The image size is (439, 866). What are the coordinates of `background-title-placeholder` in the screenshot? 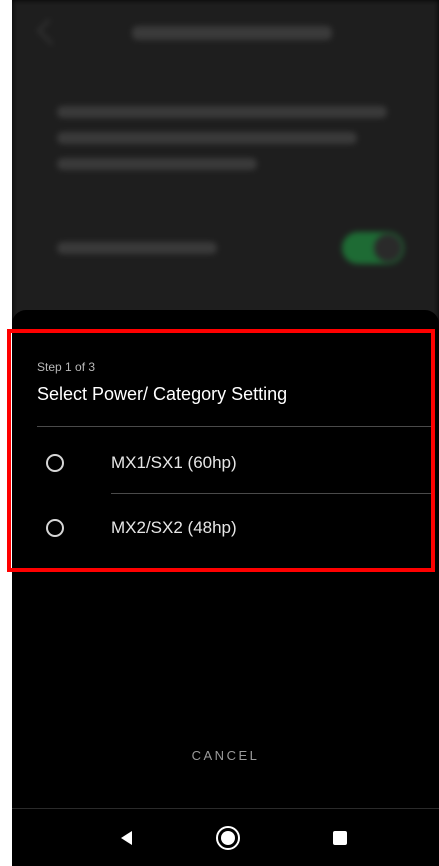 It's located at (232, 33).